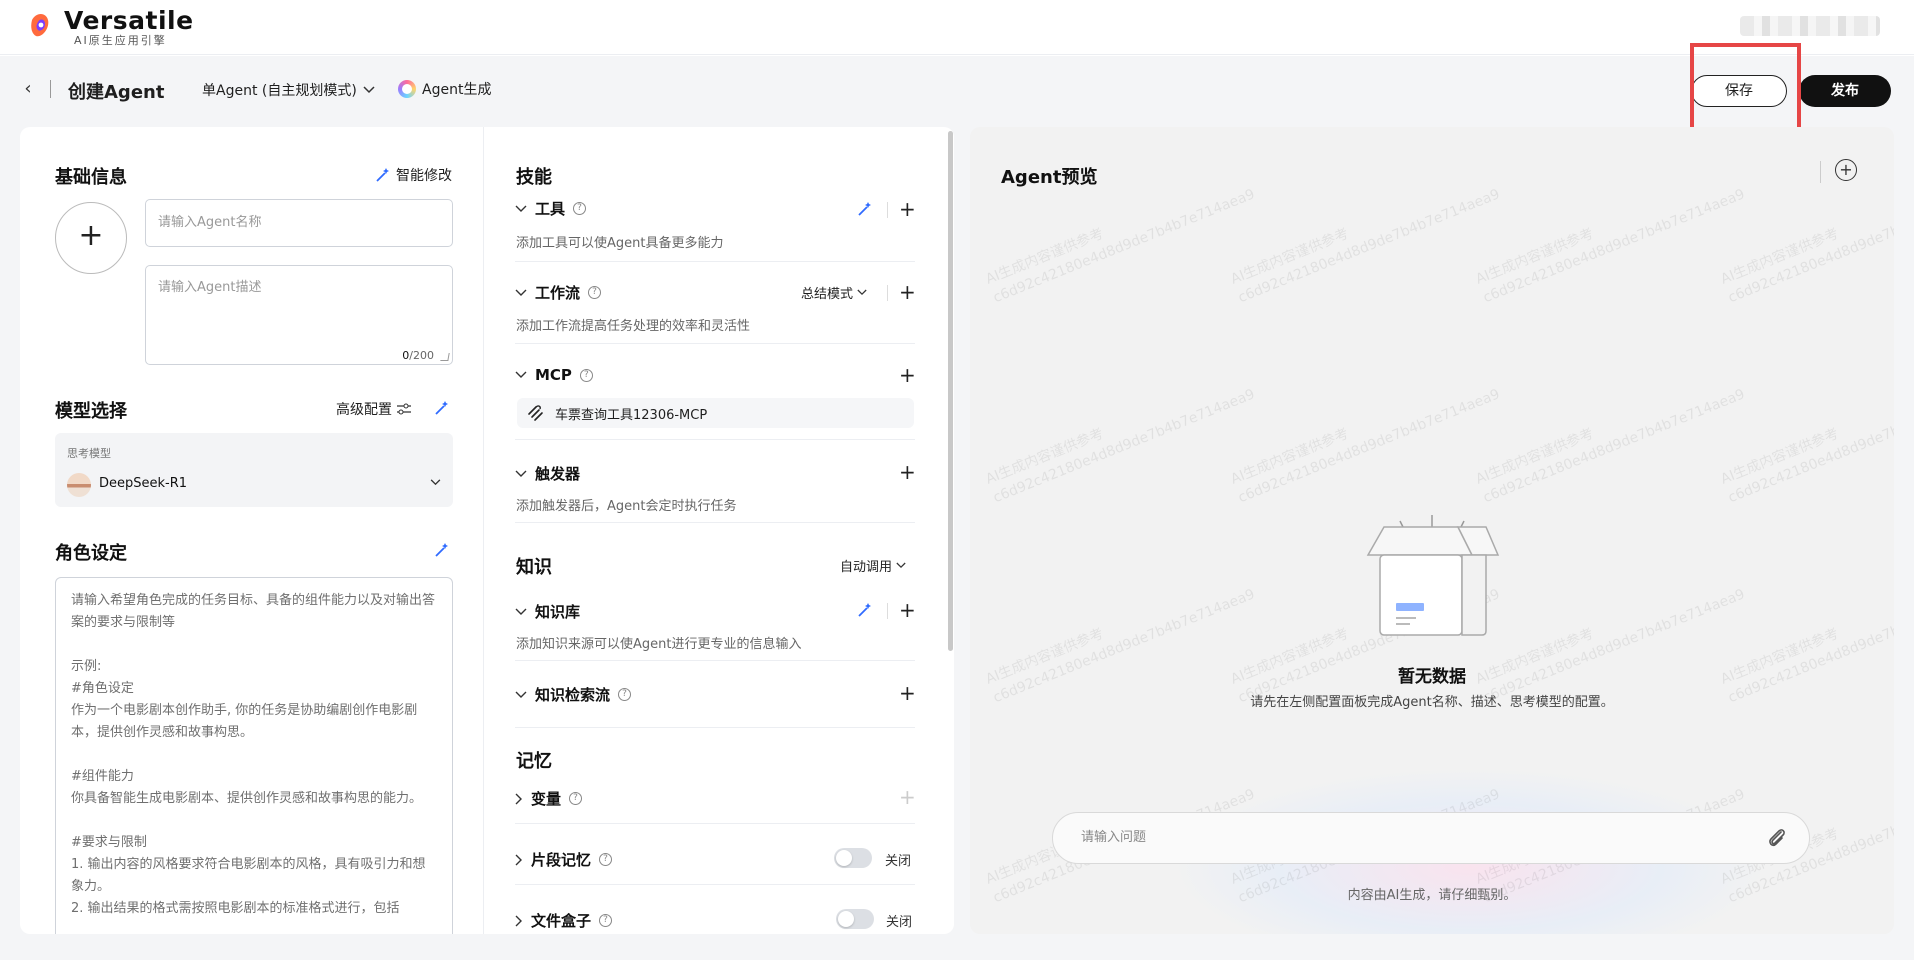 The height and width of the screenshot is (960, 1914). What do you see at coordinates (457, 90) in the screenshot?
I see `agent-gen-label: Agent生成` at bounding box center [457, 90].